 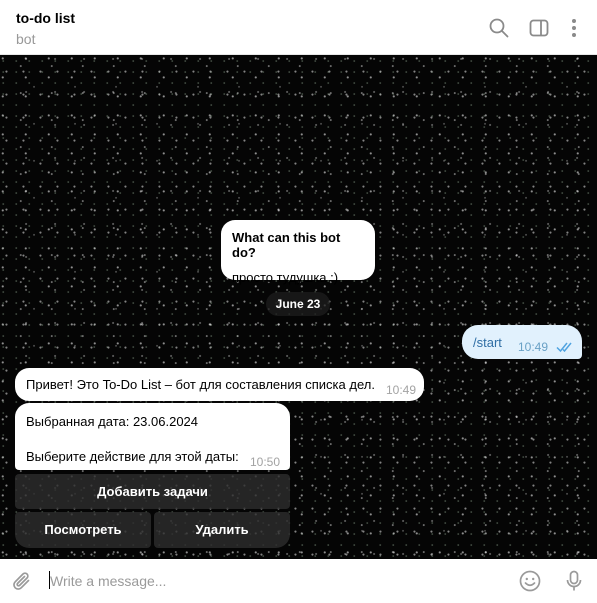 What do you see at coordinates (152, 491) in the screenshot?
I see `add-tasks-button: Добавить задачи` at bounding box center [152, 491].